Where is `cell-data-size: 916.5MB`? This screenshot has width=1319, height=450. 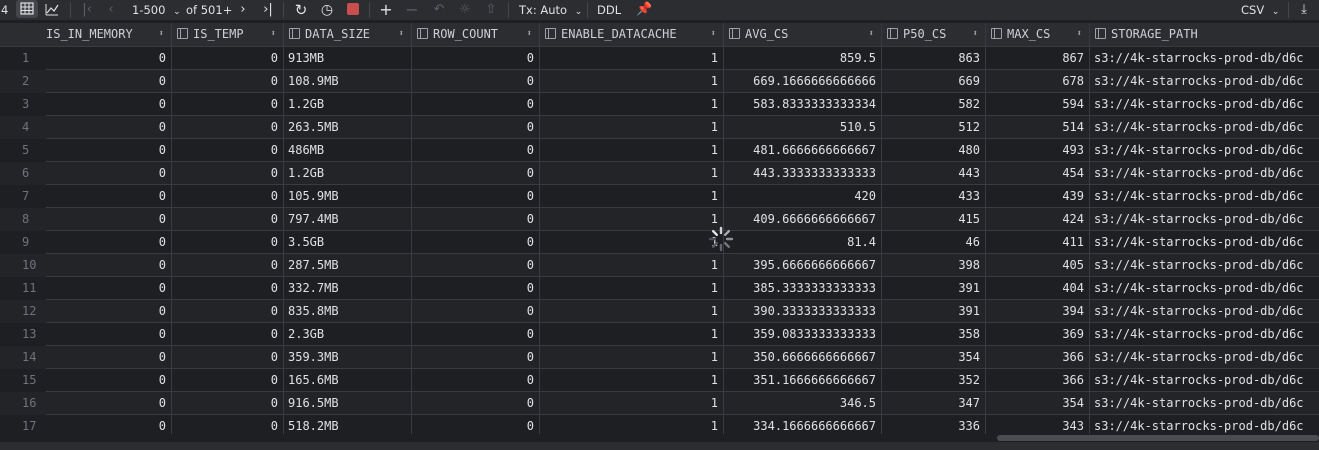
cell-data-size: 916.5MB is located at coordinates (348, 403).